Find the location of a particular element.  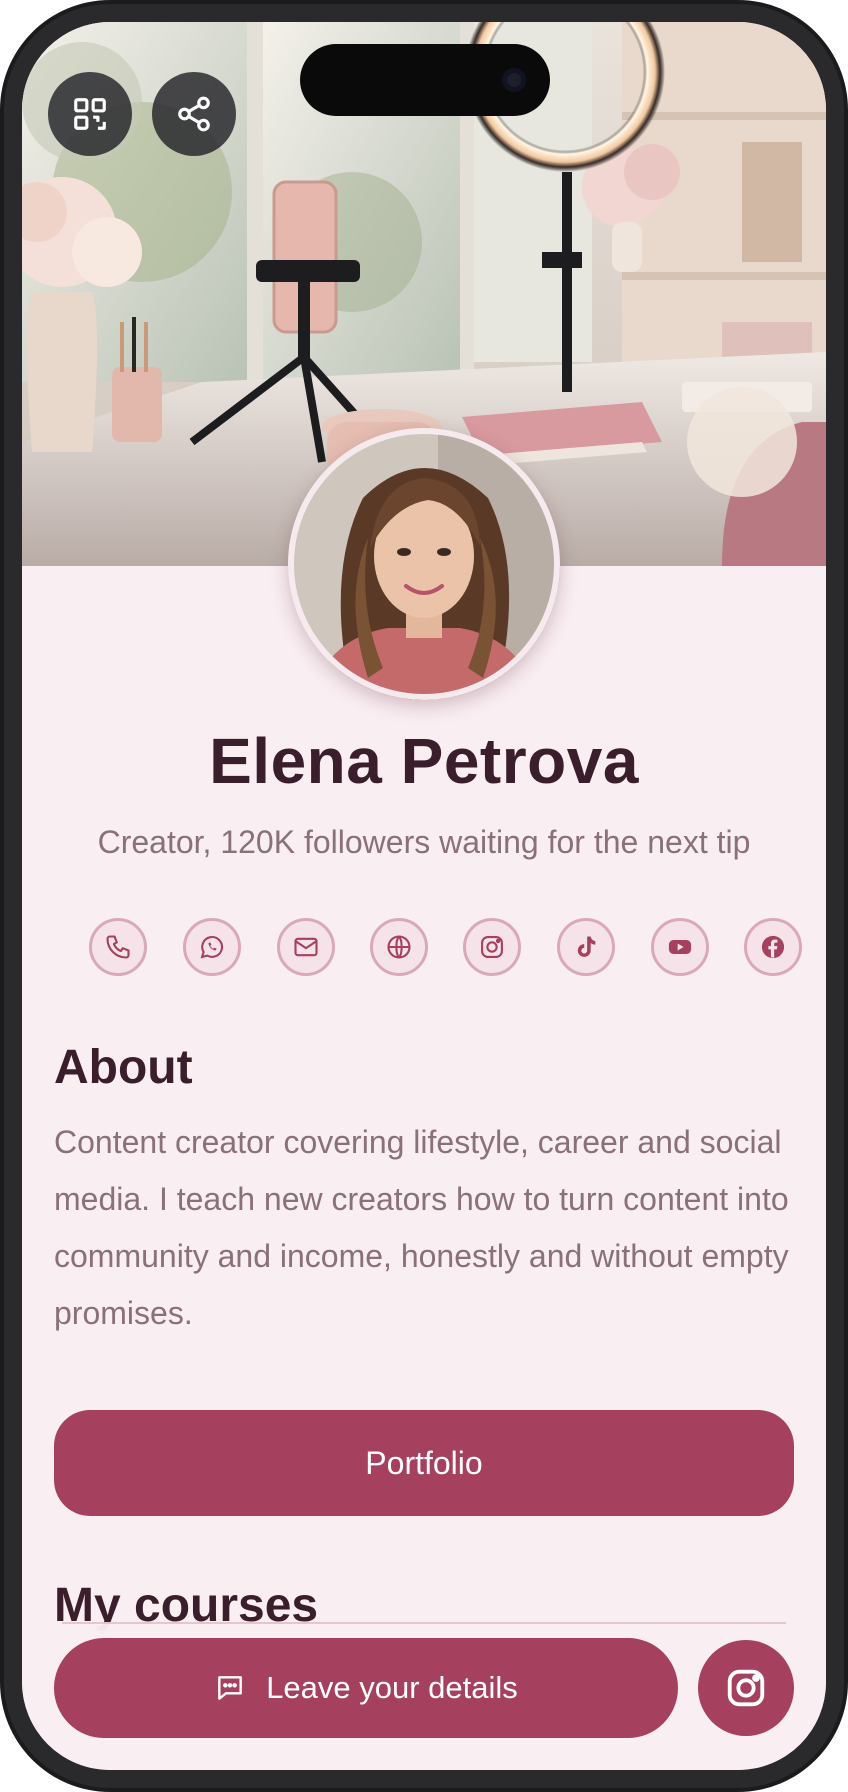

facebook-link is located at coordinates (773, 947).